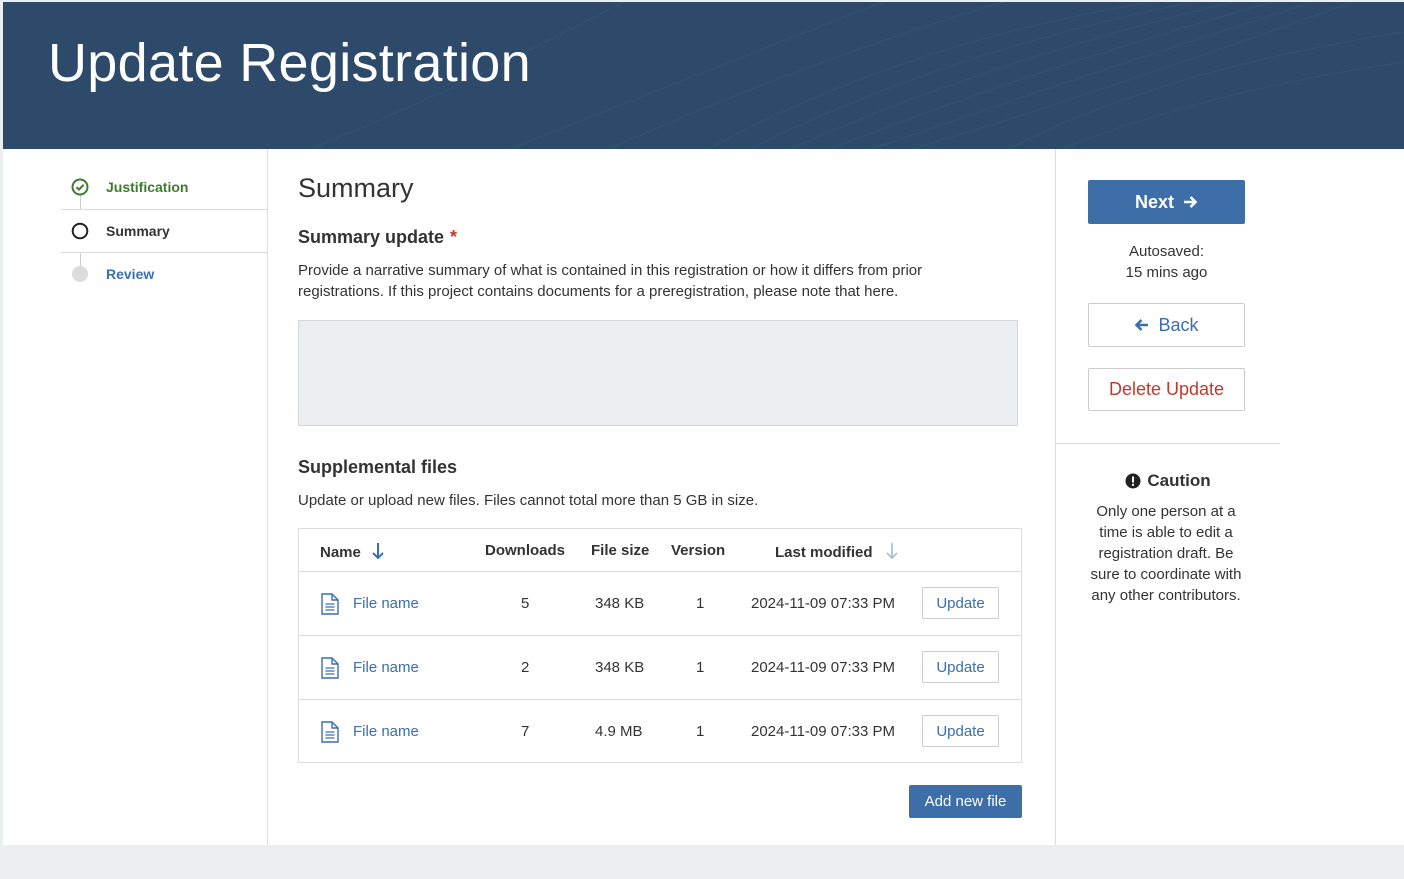 This screenshot has width=1404, height=879. I want to click on column-header-label: Name, so click(340, 552).